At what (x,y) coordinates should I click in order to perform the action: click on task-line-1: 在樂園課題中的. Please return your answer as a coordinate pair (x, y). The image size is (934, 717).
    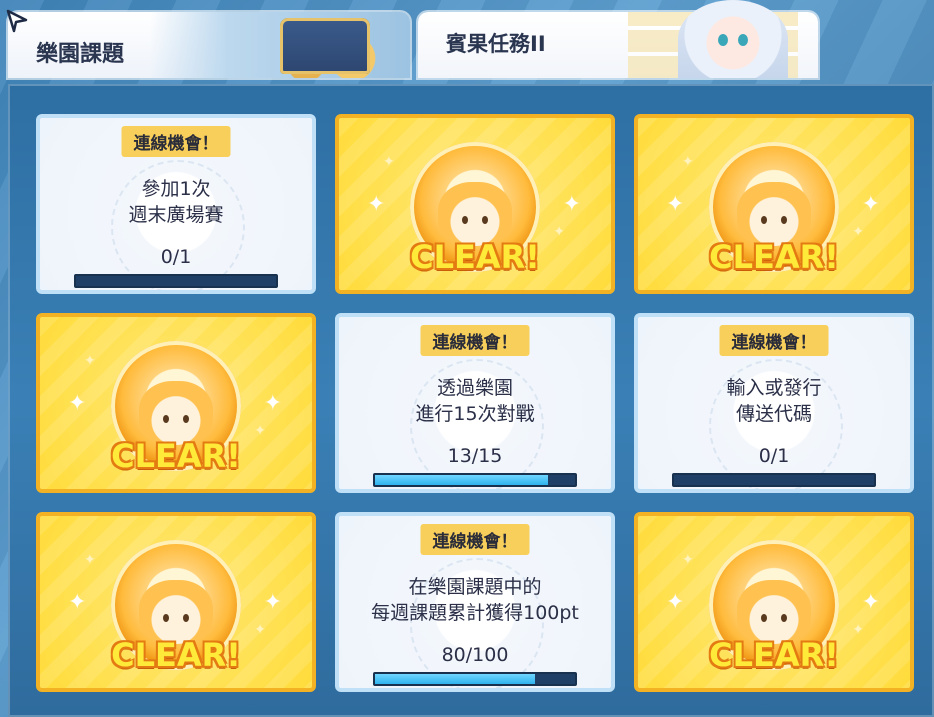
    Looking at the image, I should click on (475, 587).